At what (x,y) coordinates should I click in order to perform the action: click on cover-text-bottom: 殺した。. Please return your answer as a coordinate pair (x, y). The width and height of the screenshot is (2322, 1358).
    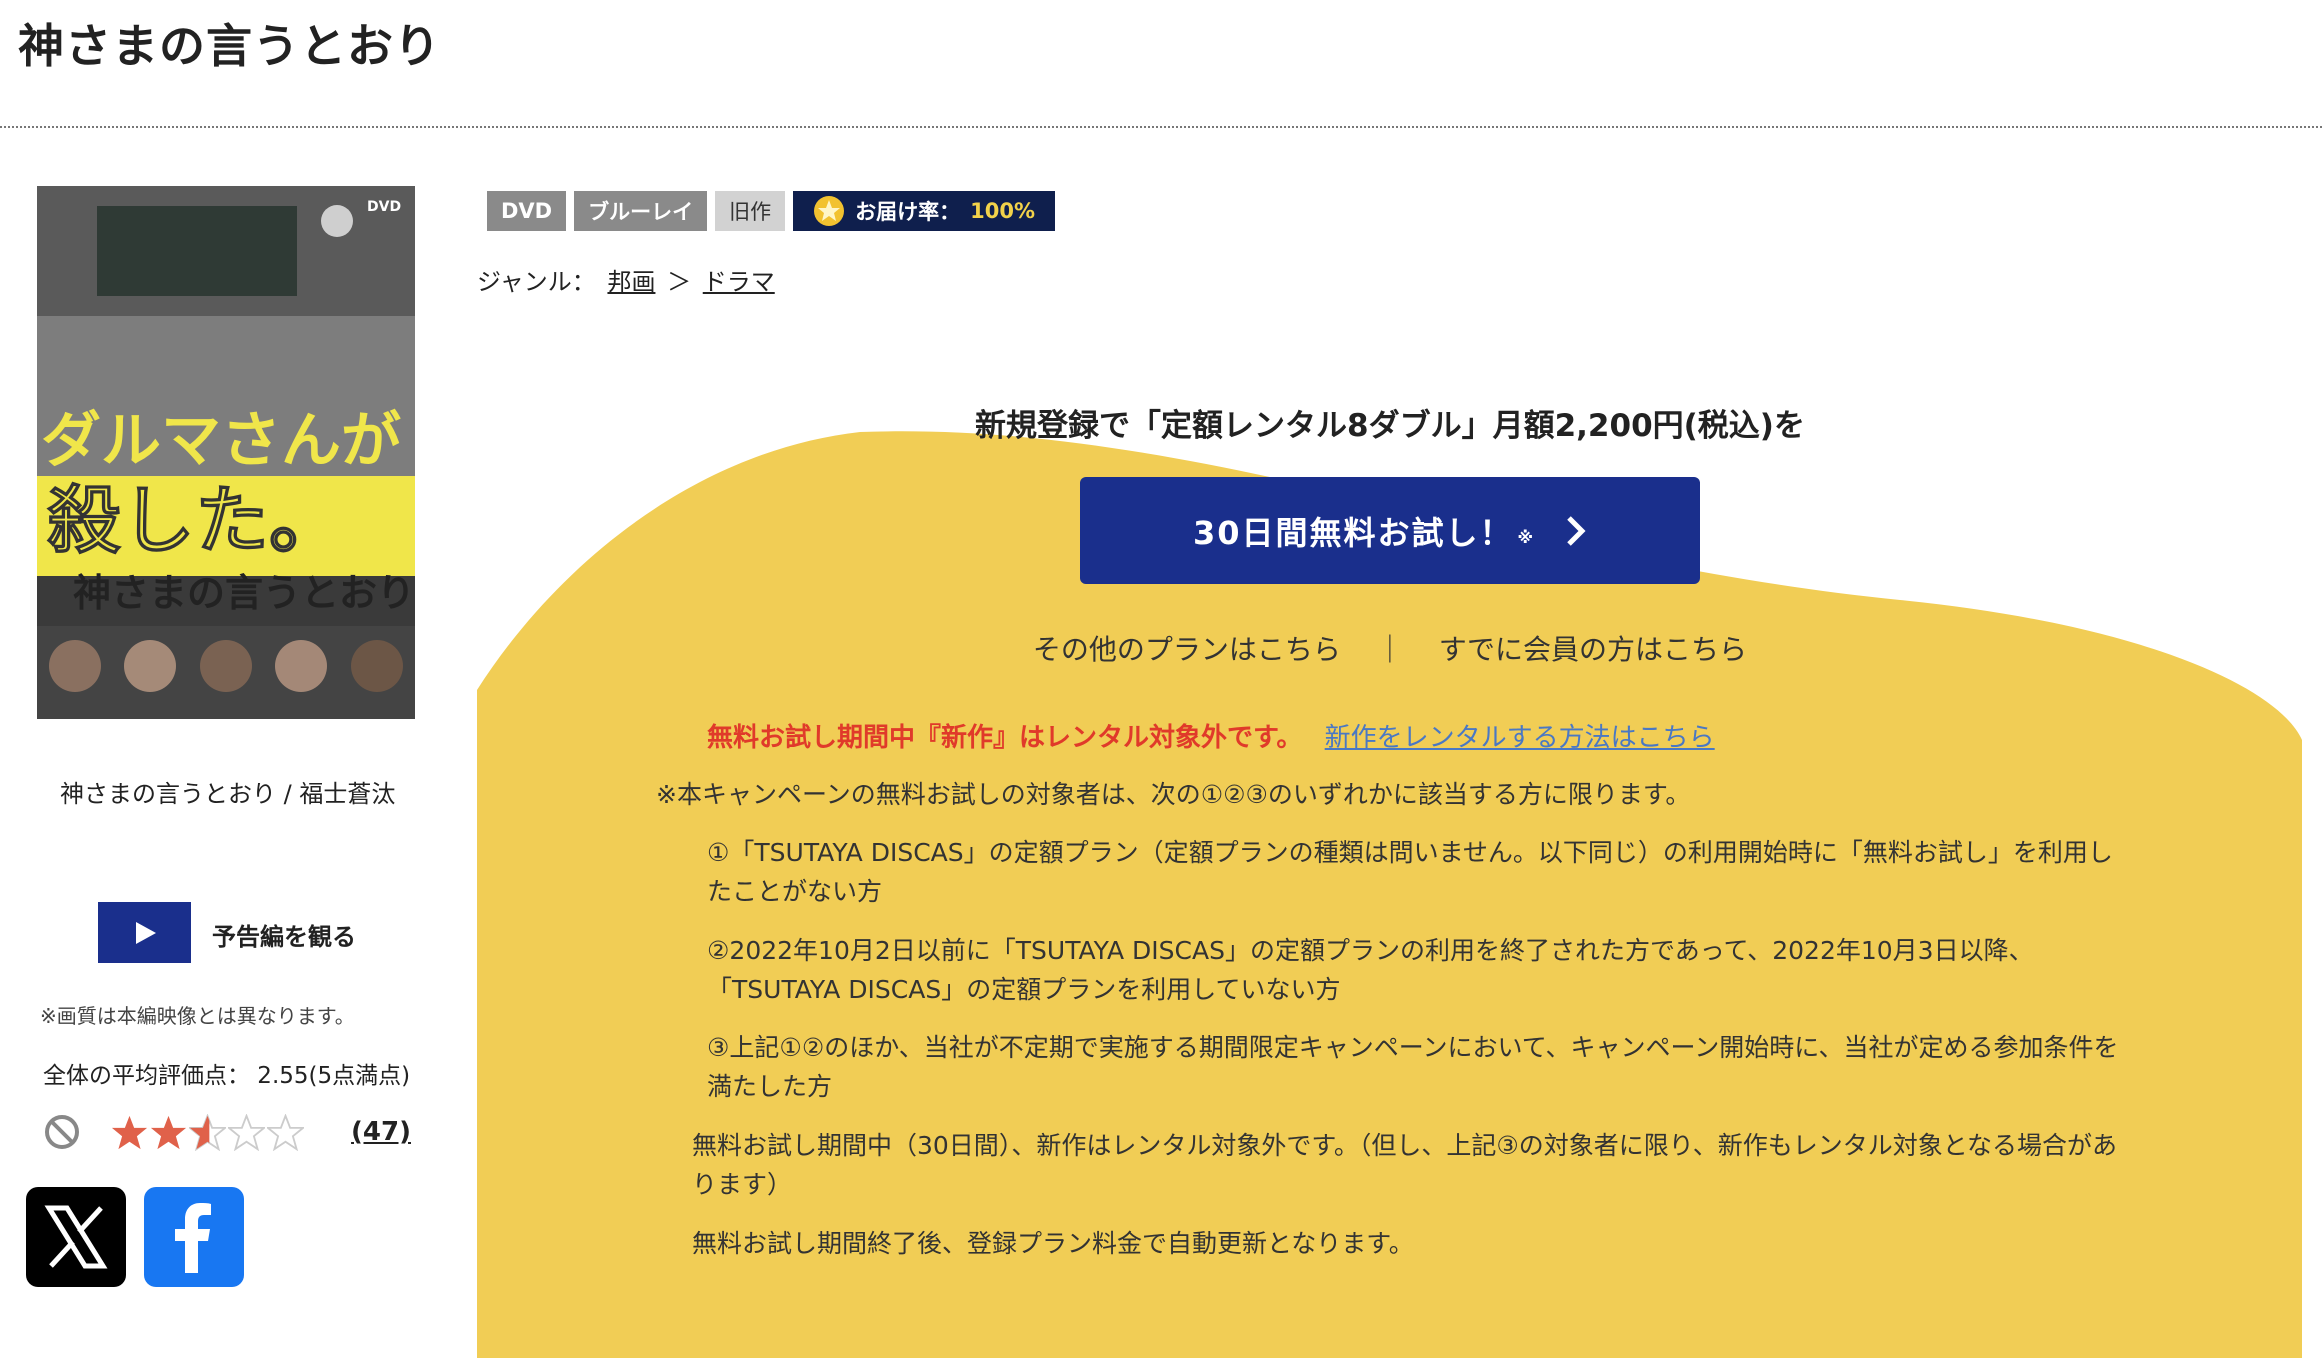
    Looking at the image, I should click on (195, 521).